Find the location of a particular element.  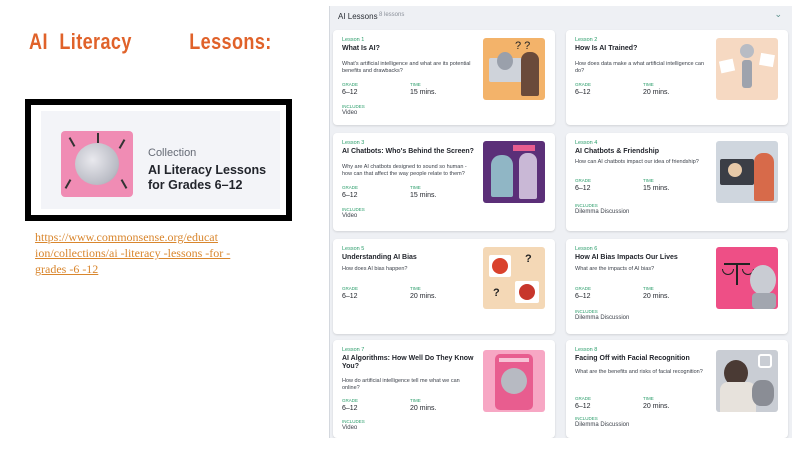

speech-tag-icon is located at coordinates (524, 148).